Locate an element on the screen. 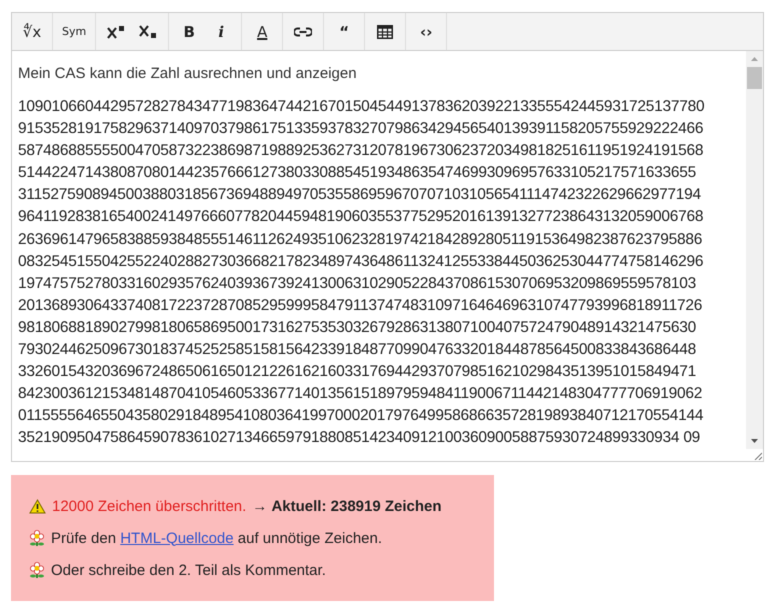 This screenshot has height=611, width=773. hint-text: Prüfe den HTML-Quellcode auf unnötige Zeichen. is located at coordinates (216, 538).